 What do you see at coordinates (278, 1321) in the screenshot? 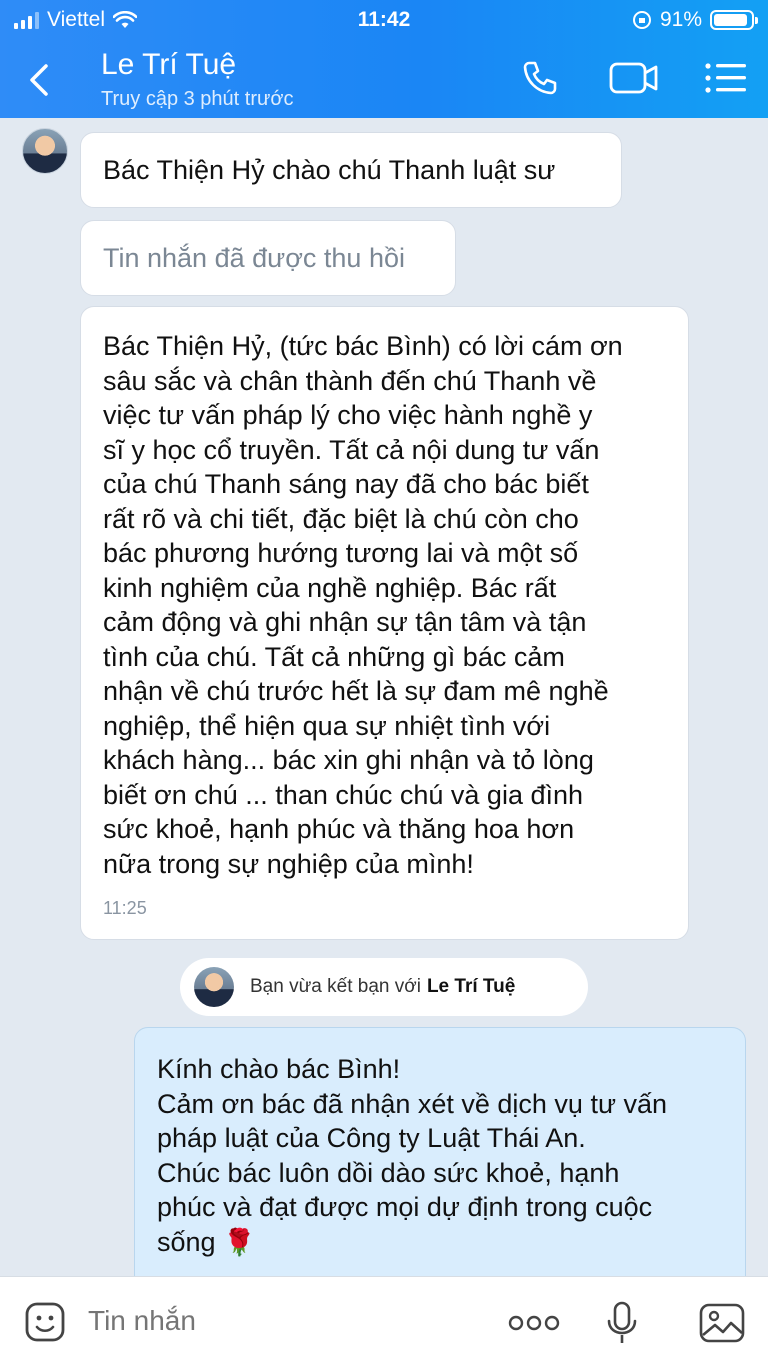
I see `message-input` at bounding box center [278, 1321].